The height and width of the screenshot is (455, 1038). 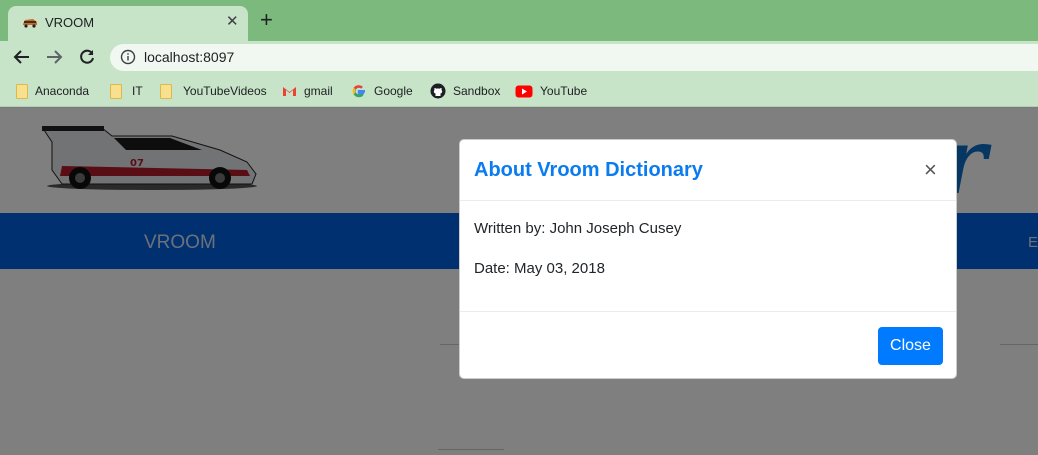 What do you see at coordinates (930, 170) in the screenshot?
I see `close-icon: ×` at bounding box center [930, 170].